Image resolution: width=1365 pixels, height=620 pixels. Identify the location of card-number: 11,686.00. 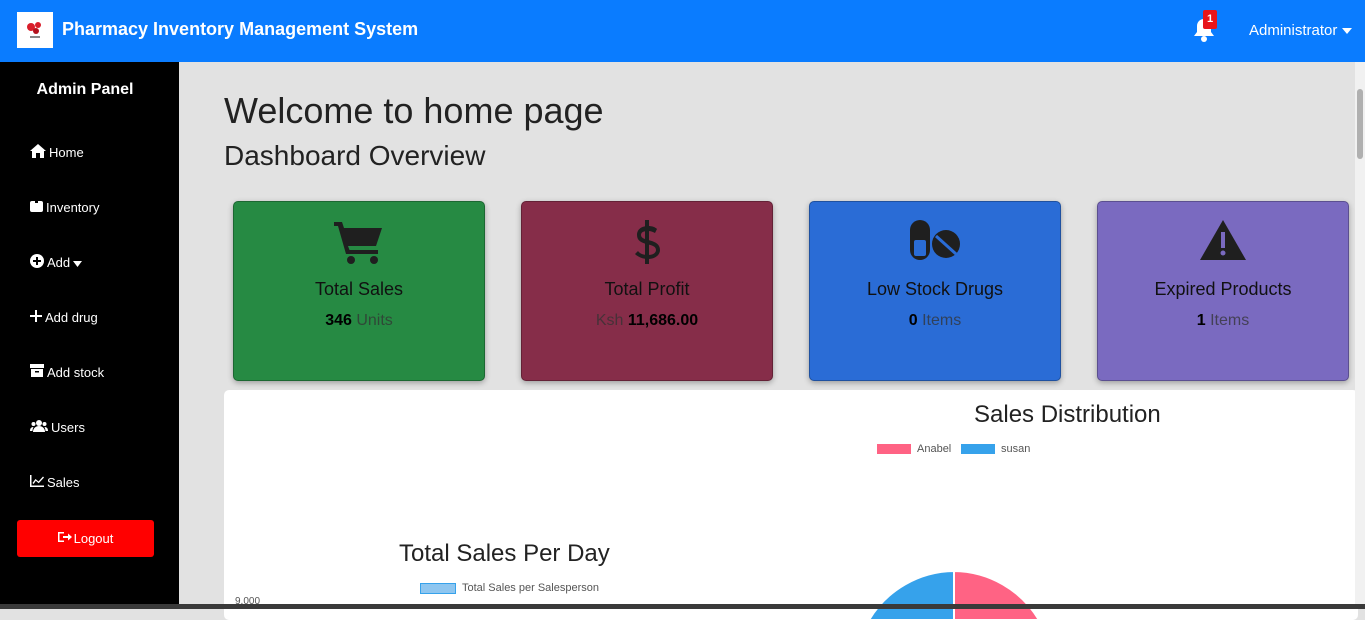
(663, 320).